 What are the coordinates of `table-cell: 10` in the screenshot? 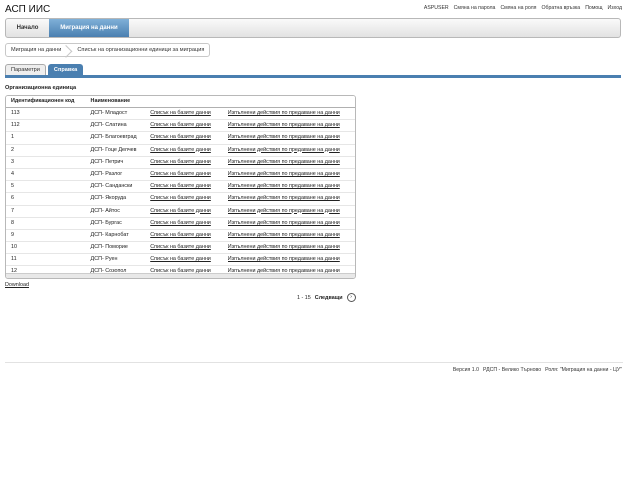 It's located at (48, 247).